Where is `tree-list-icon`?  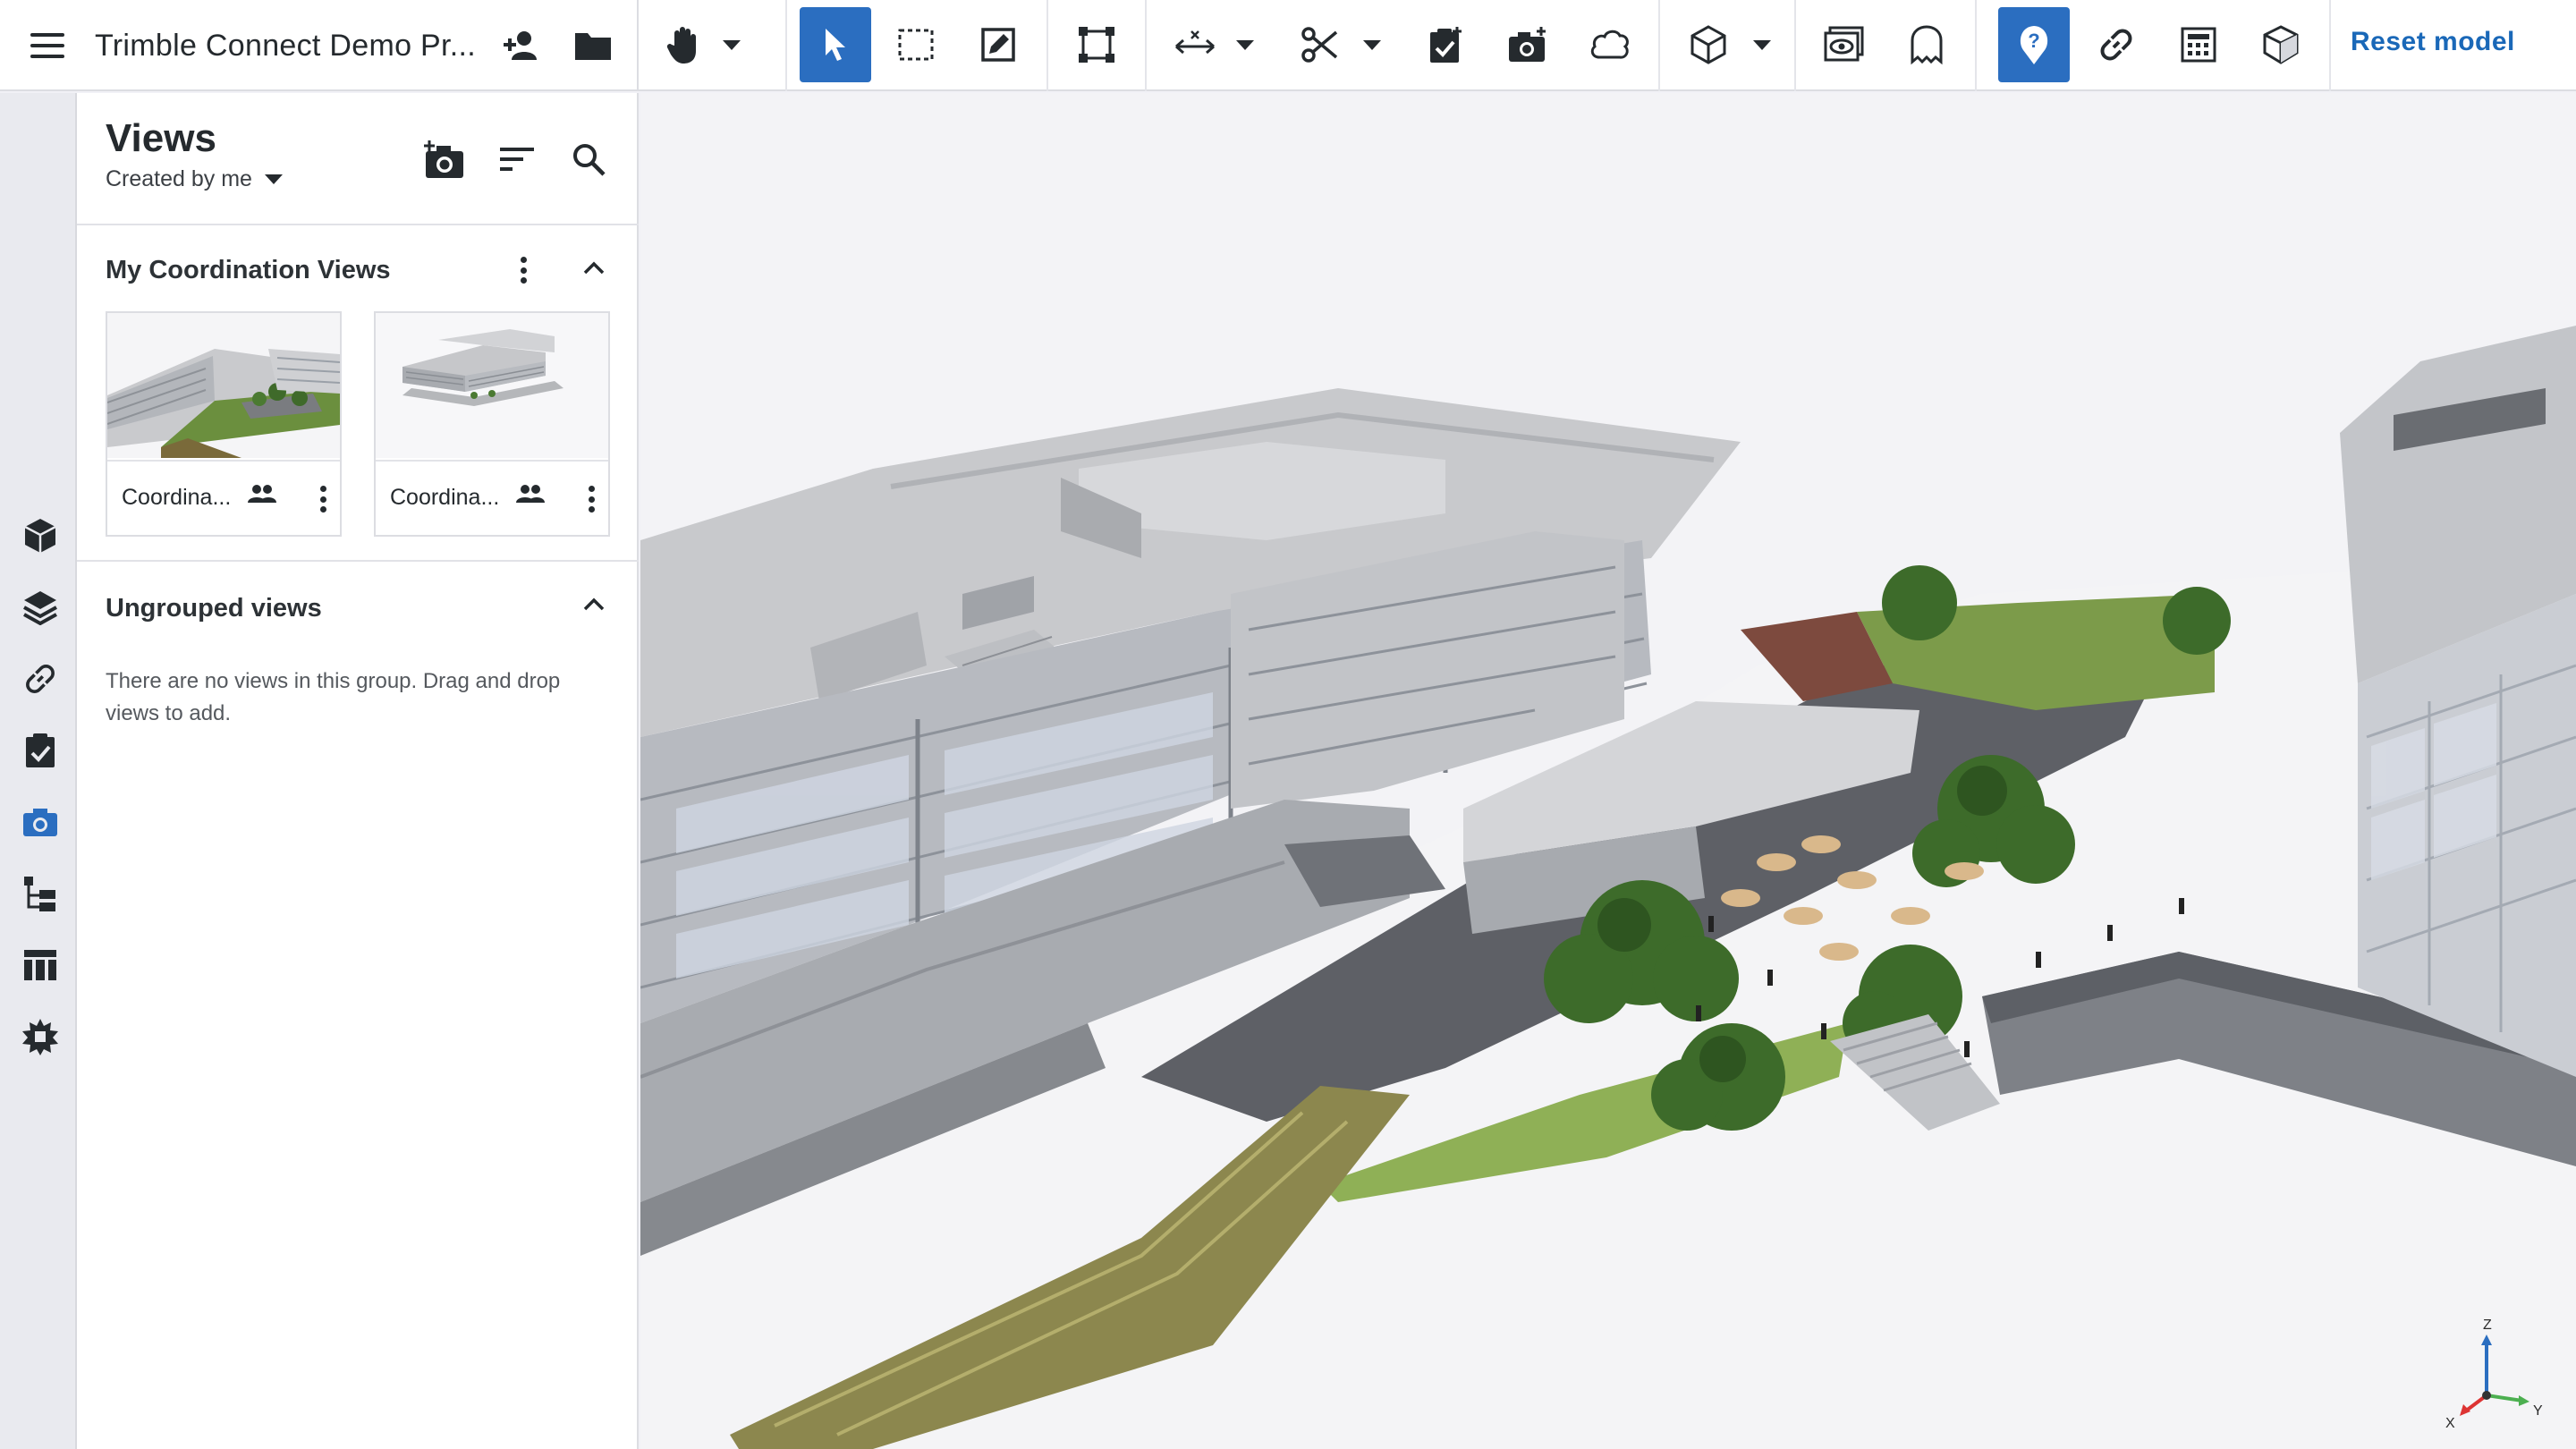 tree-list-icon is located at coordinates (40, 893).